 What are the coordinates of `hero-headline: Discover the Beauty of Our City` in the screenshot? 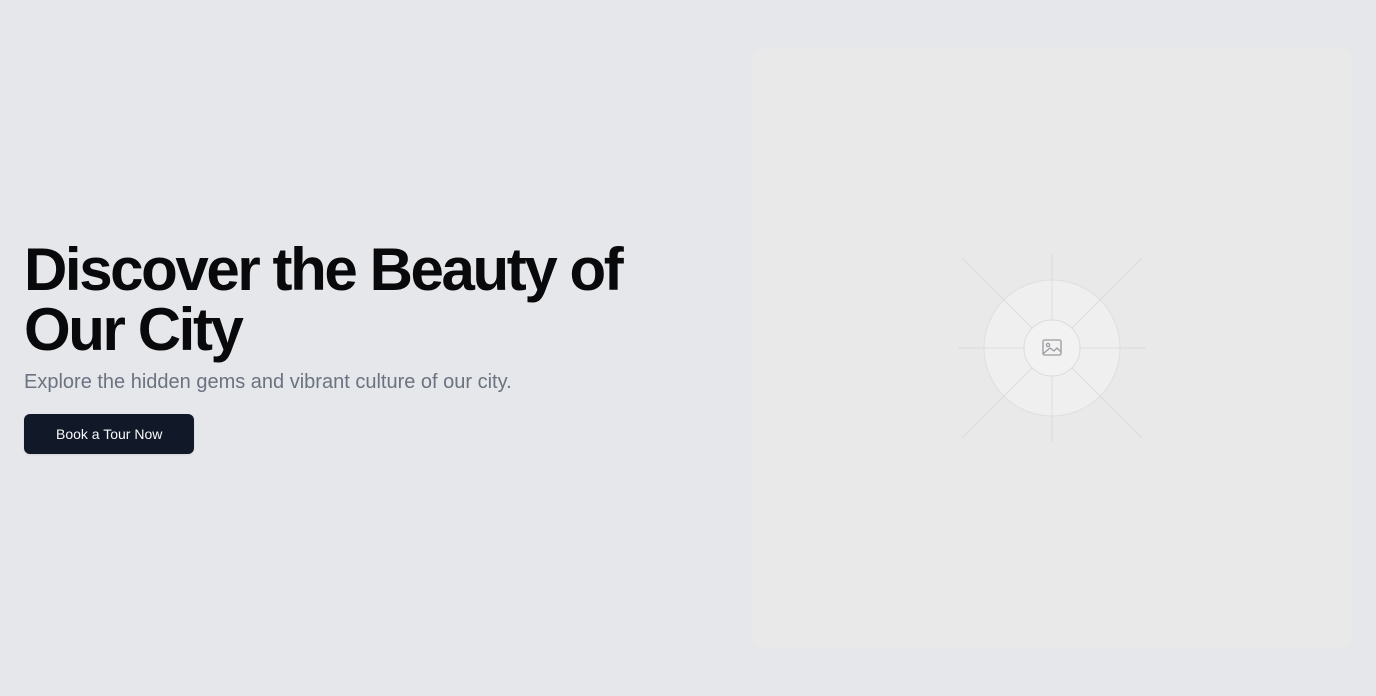 It's located at (344, 300).